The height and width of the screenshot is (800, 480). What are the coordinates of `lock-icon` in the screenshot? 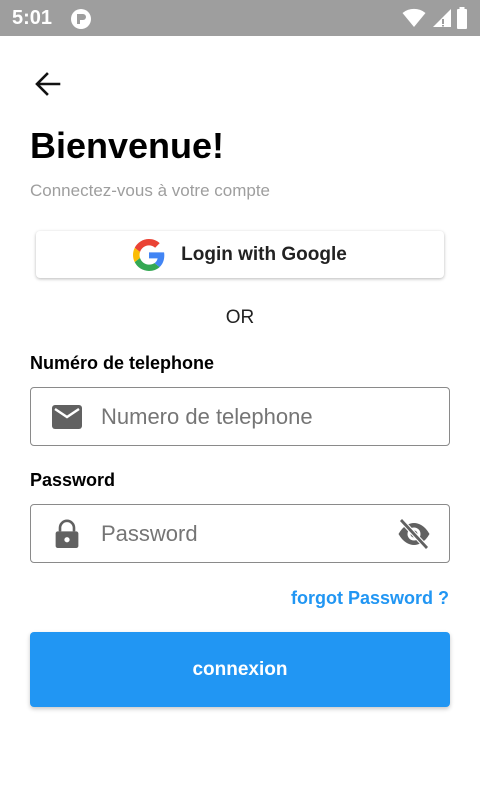 It's located at (67, 533).